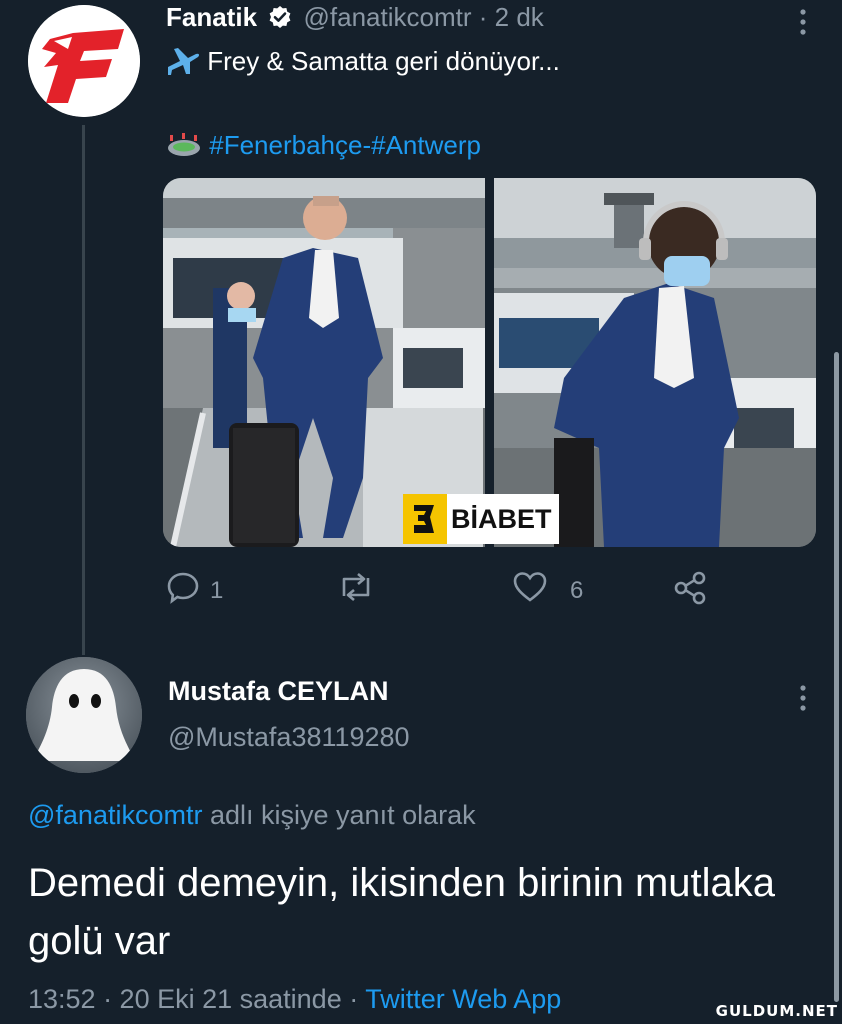  I want to click on ghost-icon, so click(84, 715).